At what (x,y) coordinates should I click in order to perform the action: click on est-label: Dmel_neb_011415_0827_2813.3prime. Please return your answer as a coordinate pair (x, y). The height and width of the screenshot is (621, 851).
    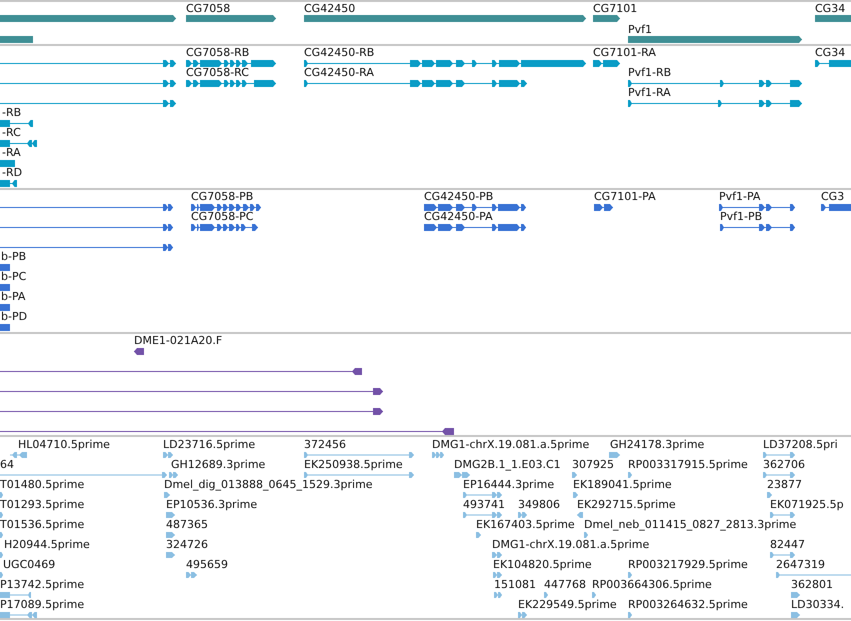
    Looking at the image, I should click on (690, 525).